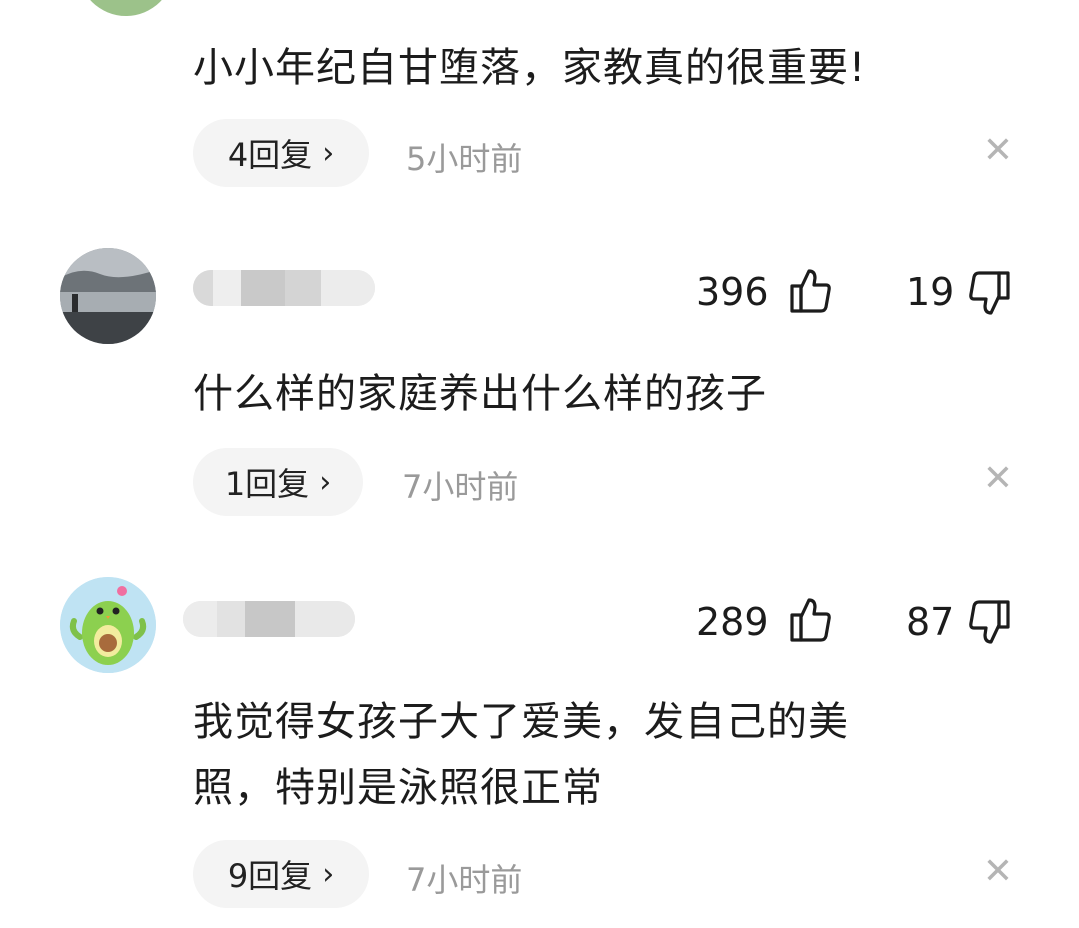 This screenshot has height=928, width=1079. Describe the element at coordinates (270, 155) in the screenshot. I see `replies-label: 4回复` at that location.